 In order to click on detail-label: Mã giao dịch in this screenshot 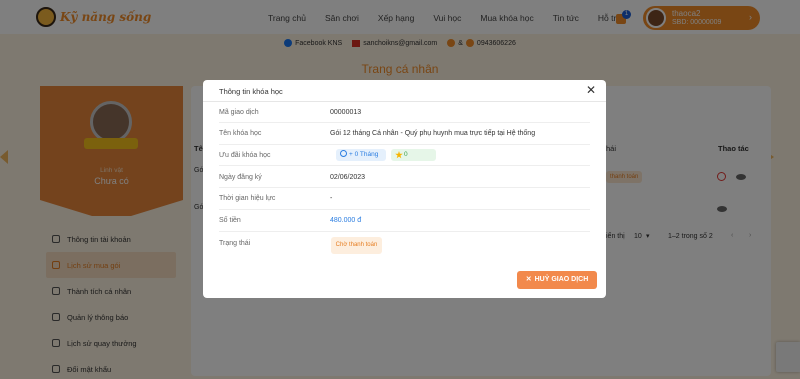, I will do `click(239, 112)`.